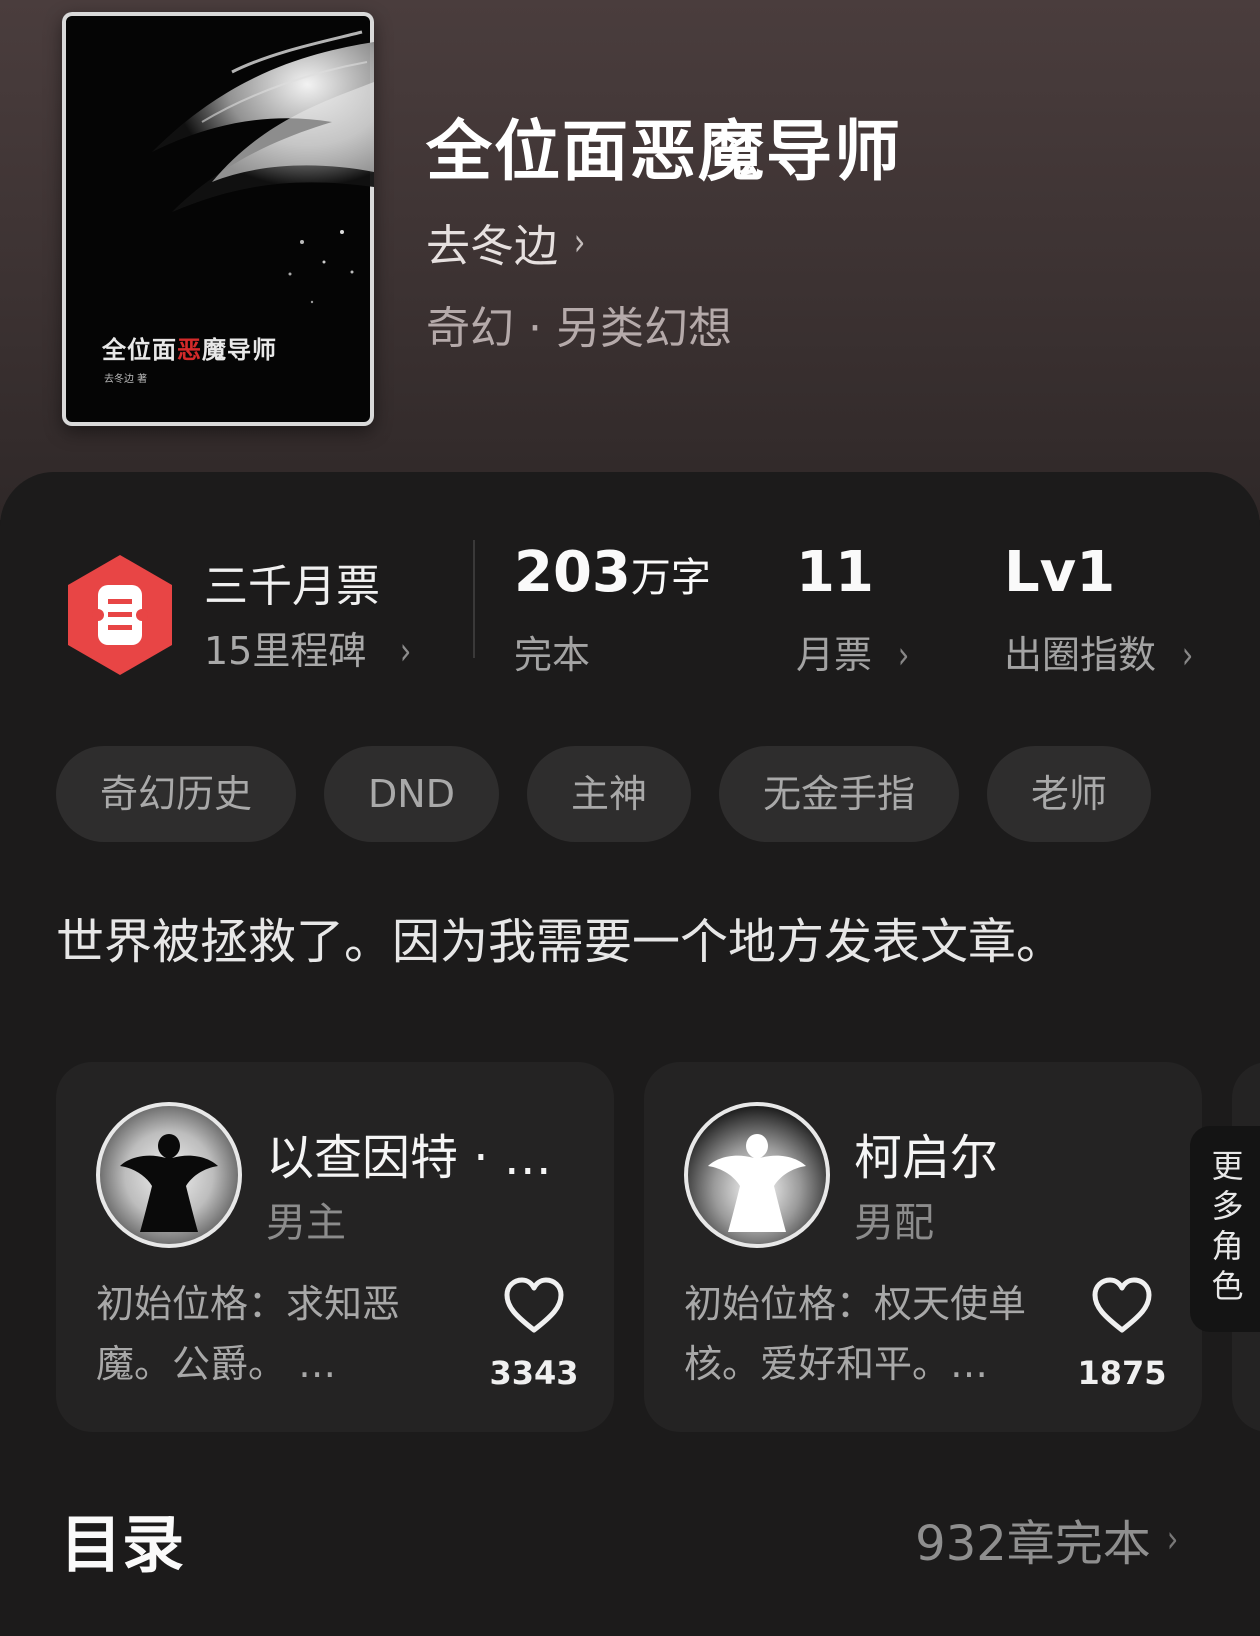  What do you see at coordinates (189, 349) in the screenshot?
I see `cover-title: 全位面恶魔导师` at bounding box center [189, 349].